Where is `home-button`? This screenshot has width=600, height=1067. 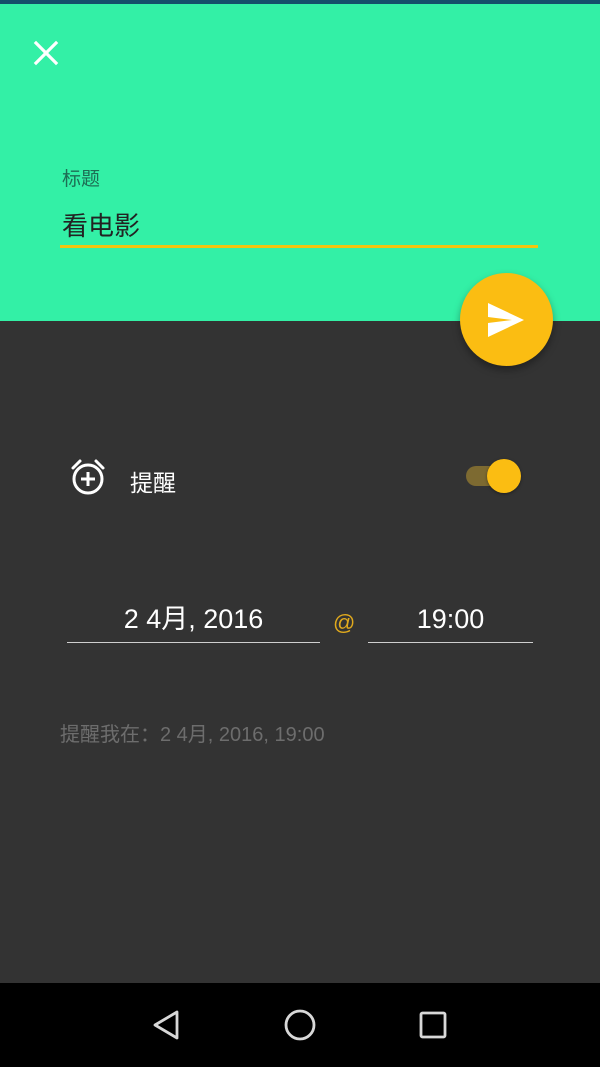 home-button is located at coordinates (300, 1025).